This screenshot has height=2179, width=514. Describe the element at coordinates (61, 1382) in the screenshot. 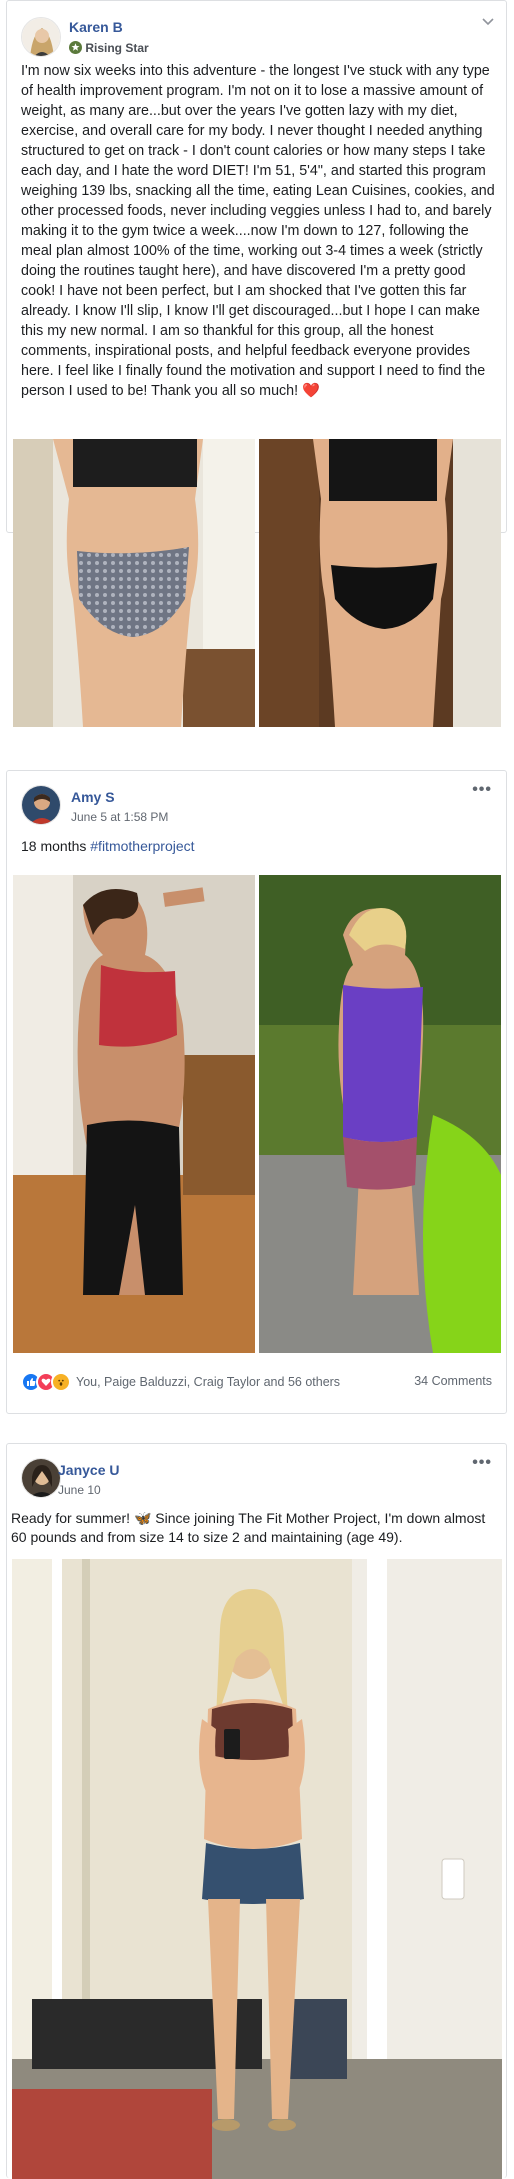

I see `wow-reaction-icon` at that location.